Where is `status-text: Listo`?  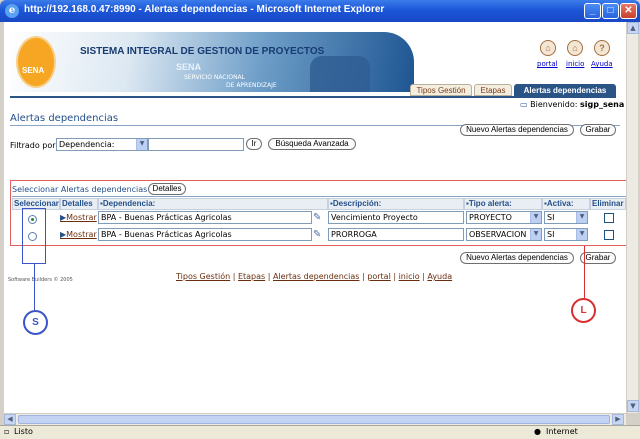 status-text: Listo is located at coordinates (23, 431).